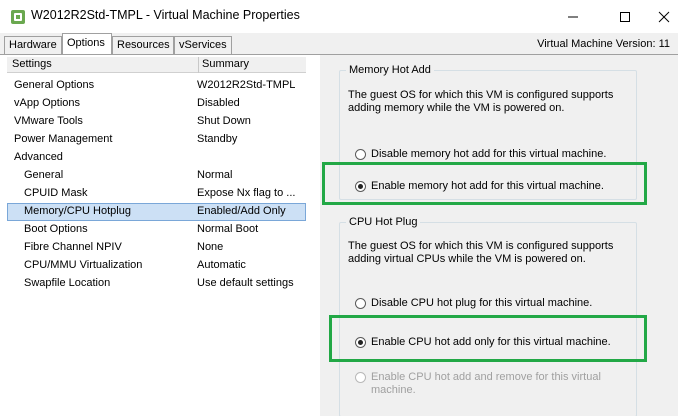  What do you see at coordinates (224, 121) in the screenshot?
I see `row-summary: Shut Down` at bounding box center [224, 121].